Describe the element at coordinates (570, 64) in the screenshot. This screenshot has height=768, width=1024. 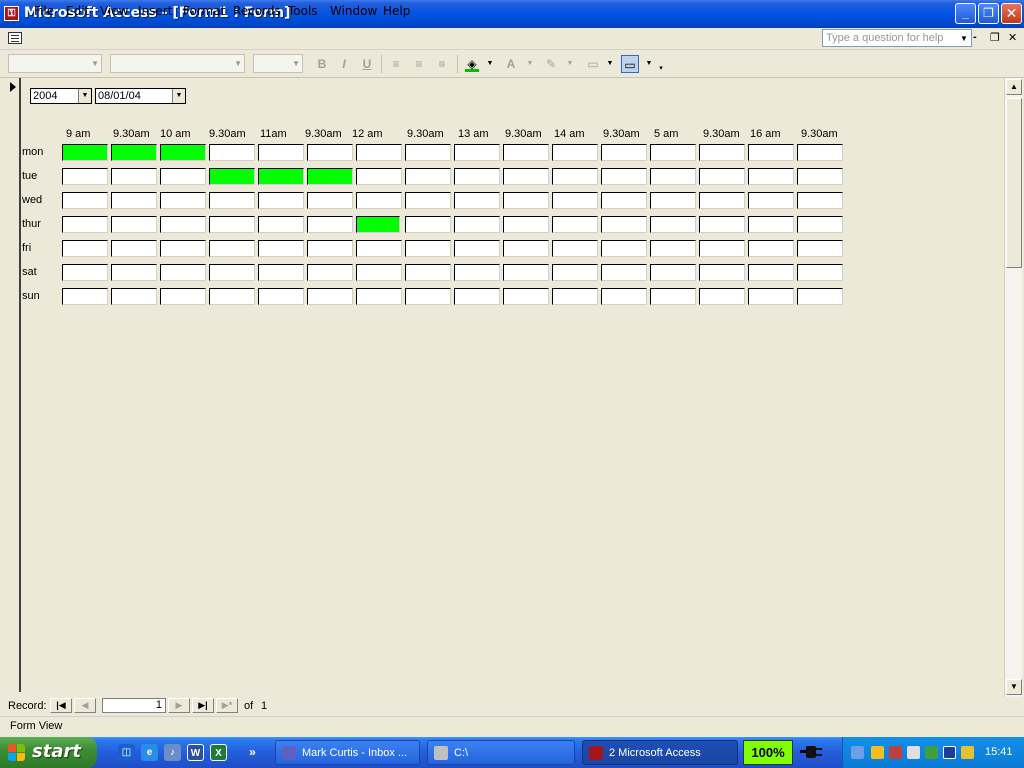
I see `line-color-dropdown-icon: ▼` at that location.